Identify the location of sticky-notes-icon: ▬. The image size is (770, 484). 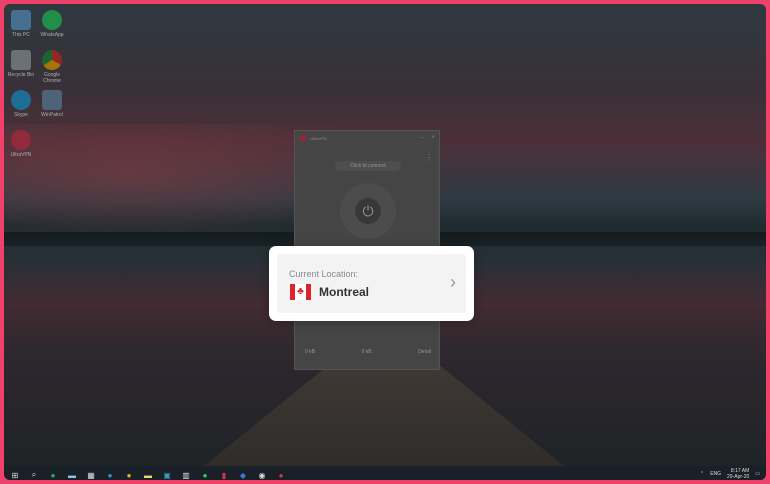
(148, 474).